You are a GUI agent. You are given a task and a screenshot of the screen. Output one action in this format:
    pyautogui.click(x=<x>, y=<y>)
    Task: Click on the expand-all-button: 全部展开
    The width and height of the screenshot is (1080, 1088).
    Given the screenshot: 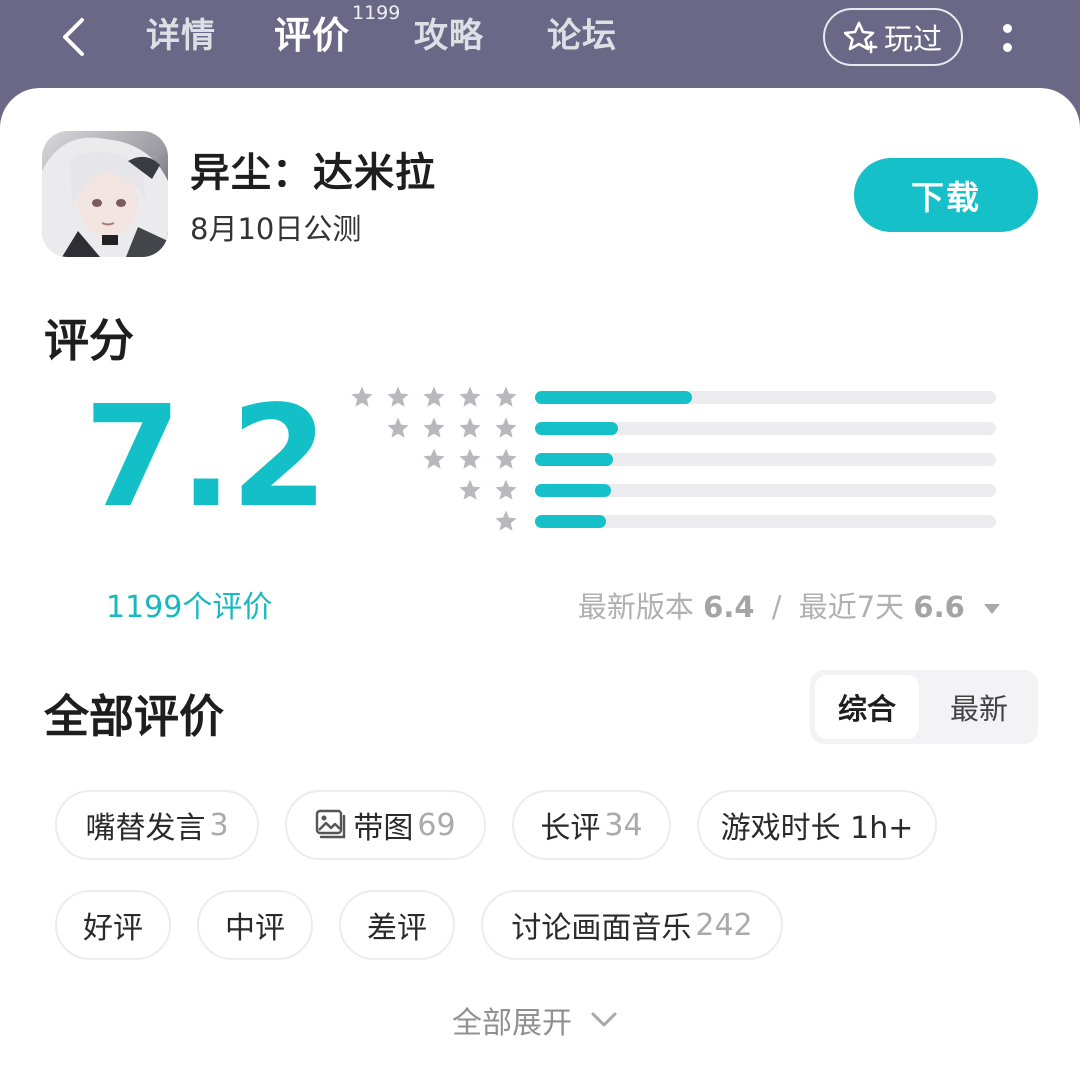 What is the action you would take?
    pyautogui.click(x=535, y=1020)
    